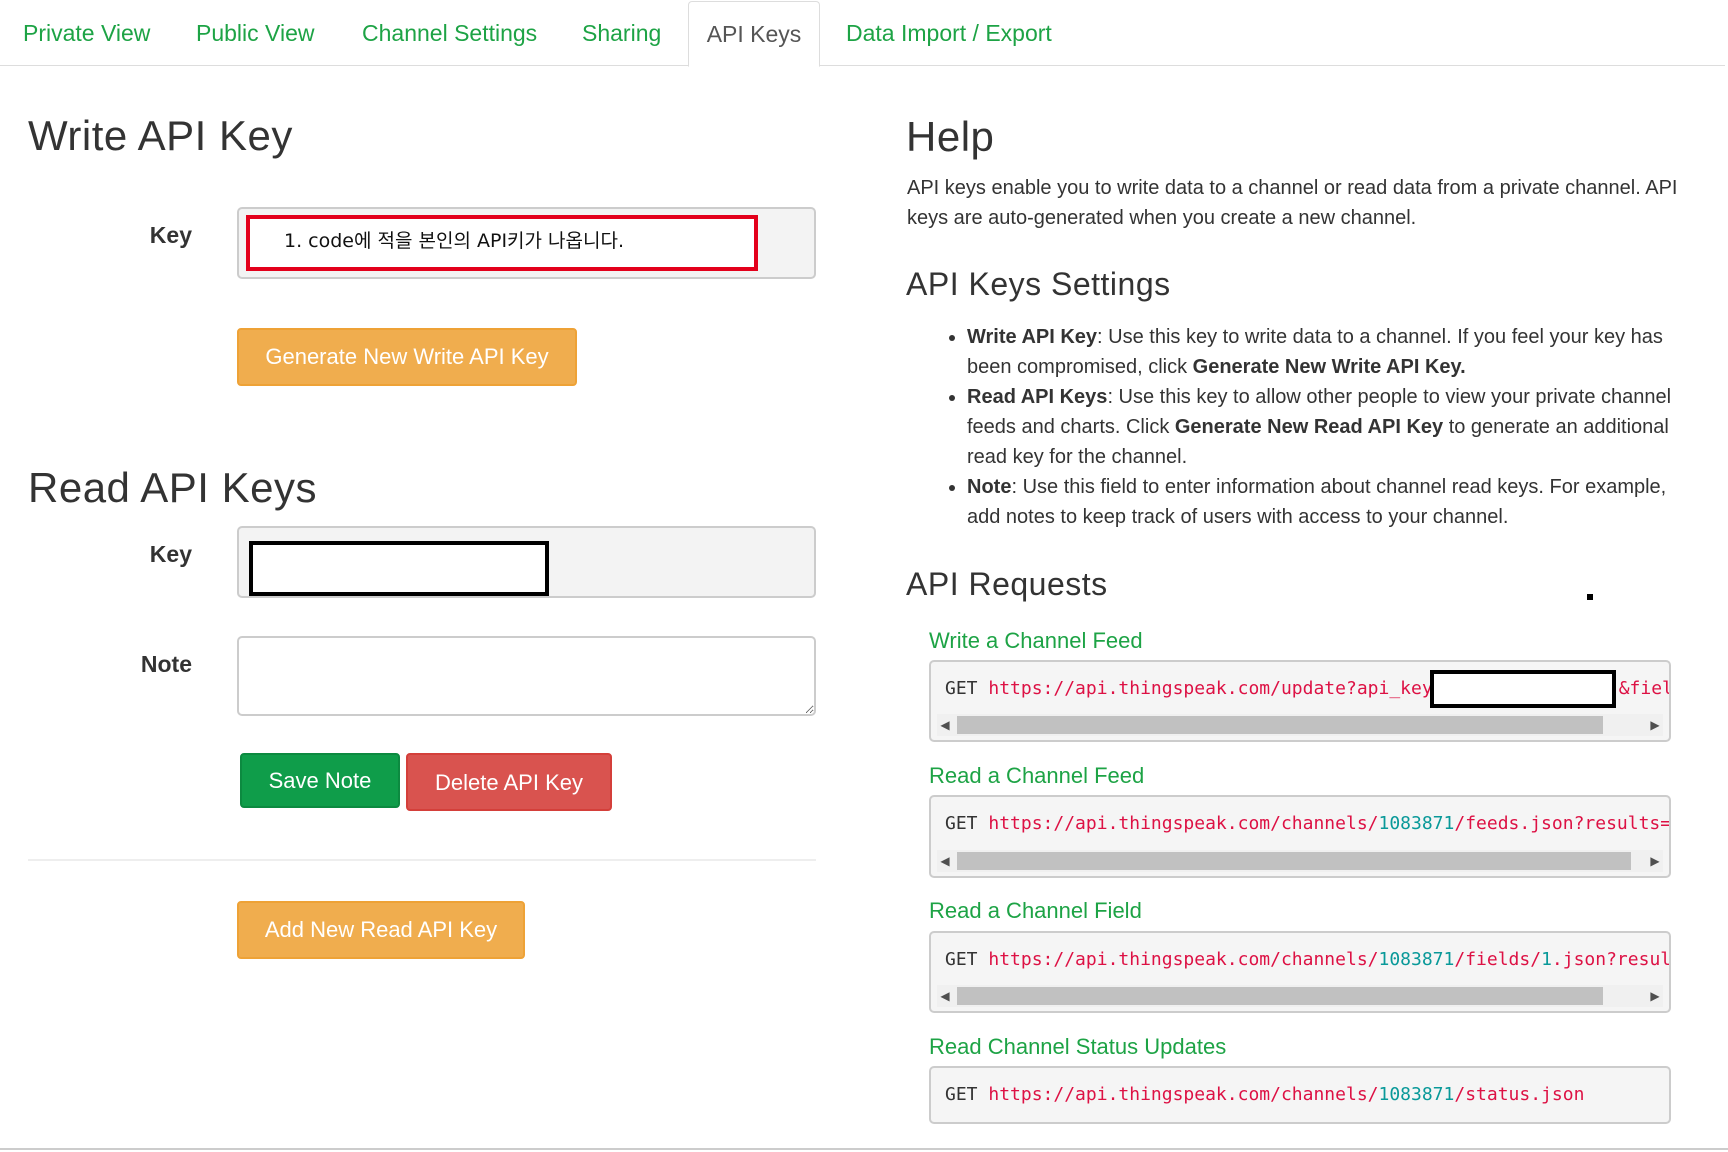 The width and height of the screenshot is (1728, 1152). I want to click on save-note-button: Save Note, so click(320, 780).